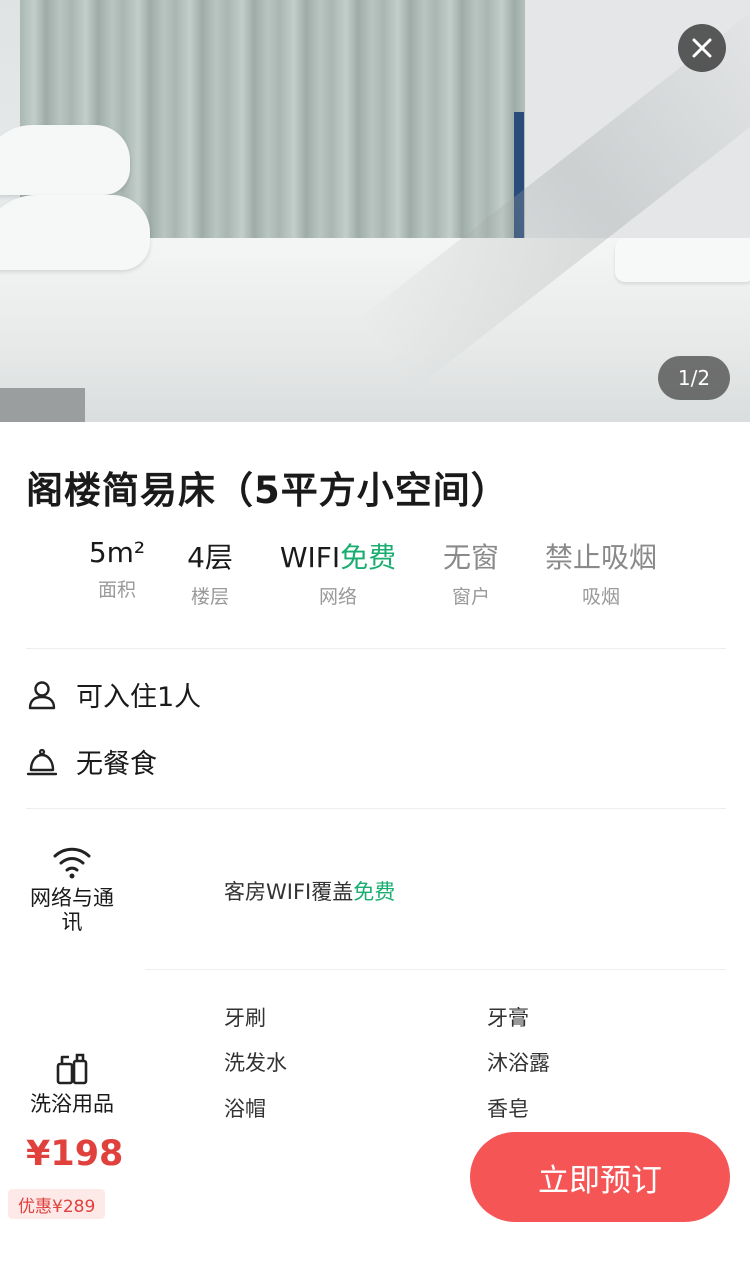  I want to click on category-title: 网络与通讯, so click(72, 910).